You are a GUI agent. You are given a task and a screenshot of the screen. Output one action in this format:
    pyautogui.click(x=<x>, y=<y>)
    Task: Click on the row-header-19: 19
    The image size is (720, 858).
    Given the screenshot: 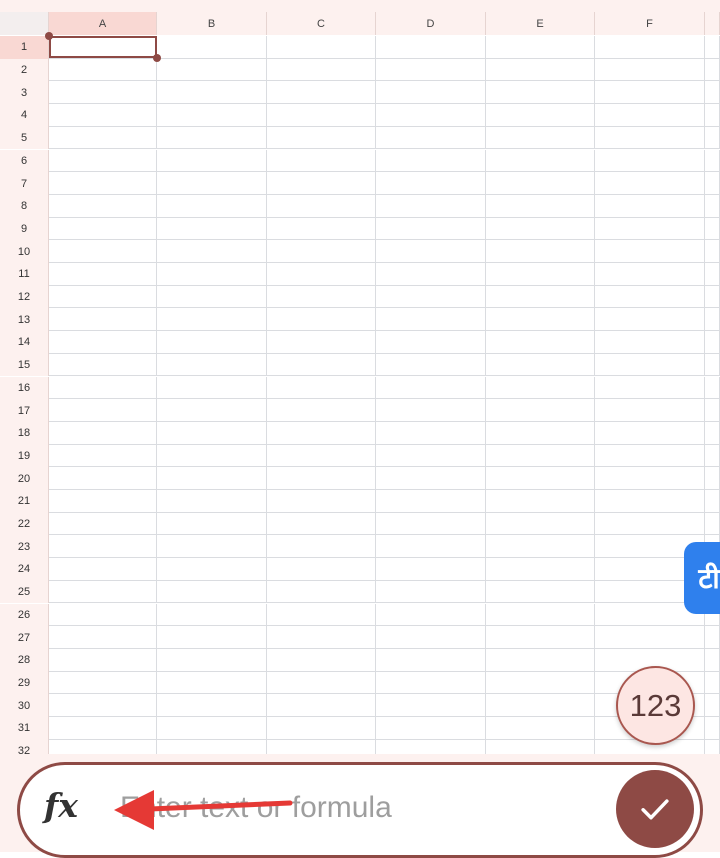 What is the action you would take?
    pyautogui.click(x=24, y=456)
    